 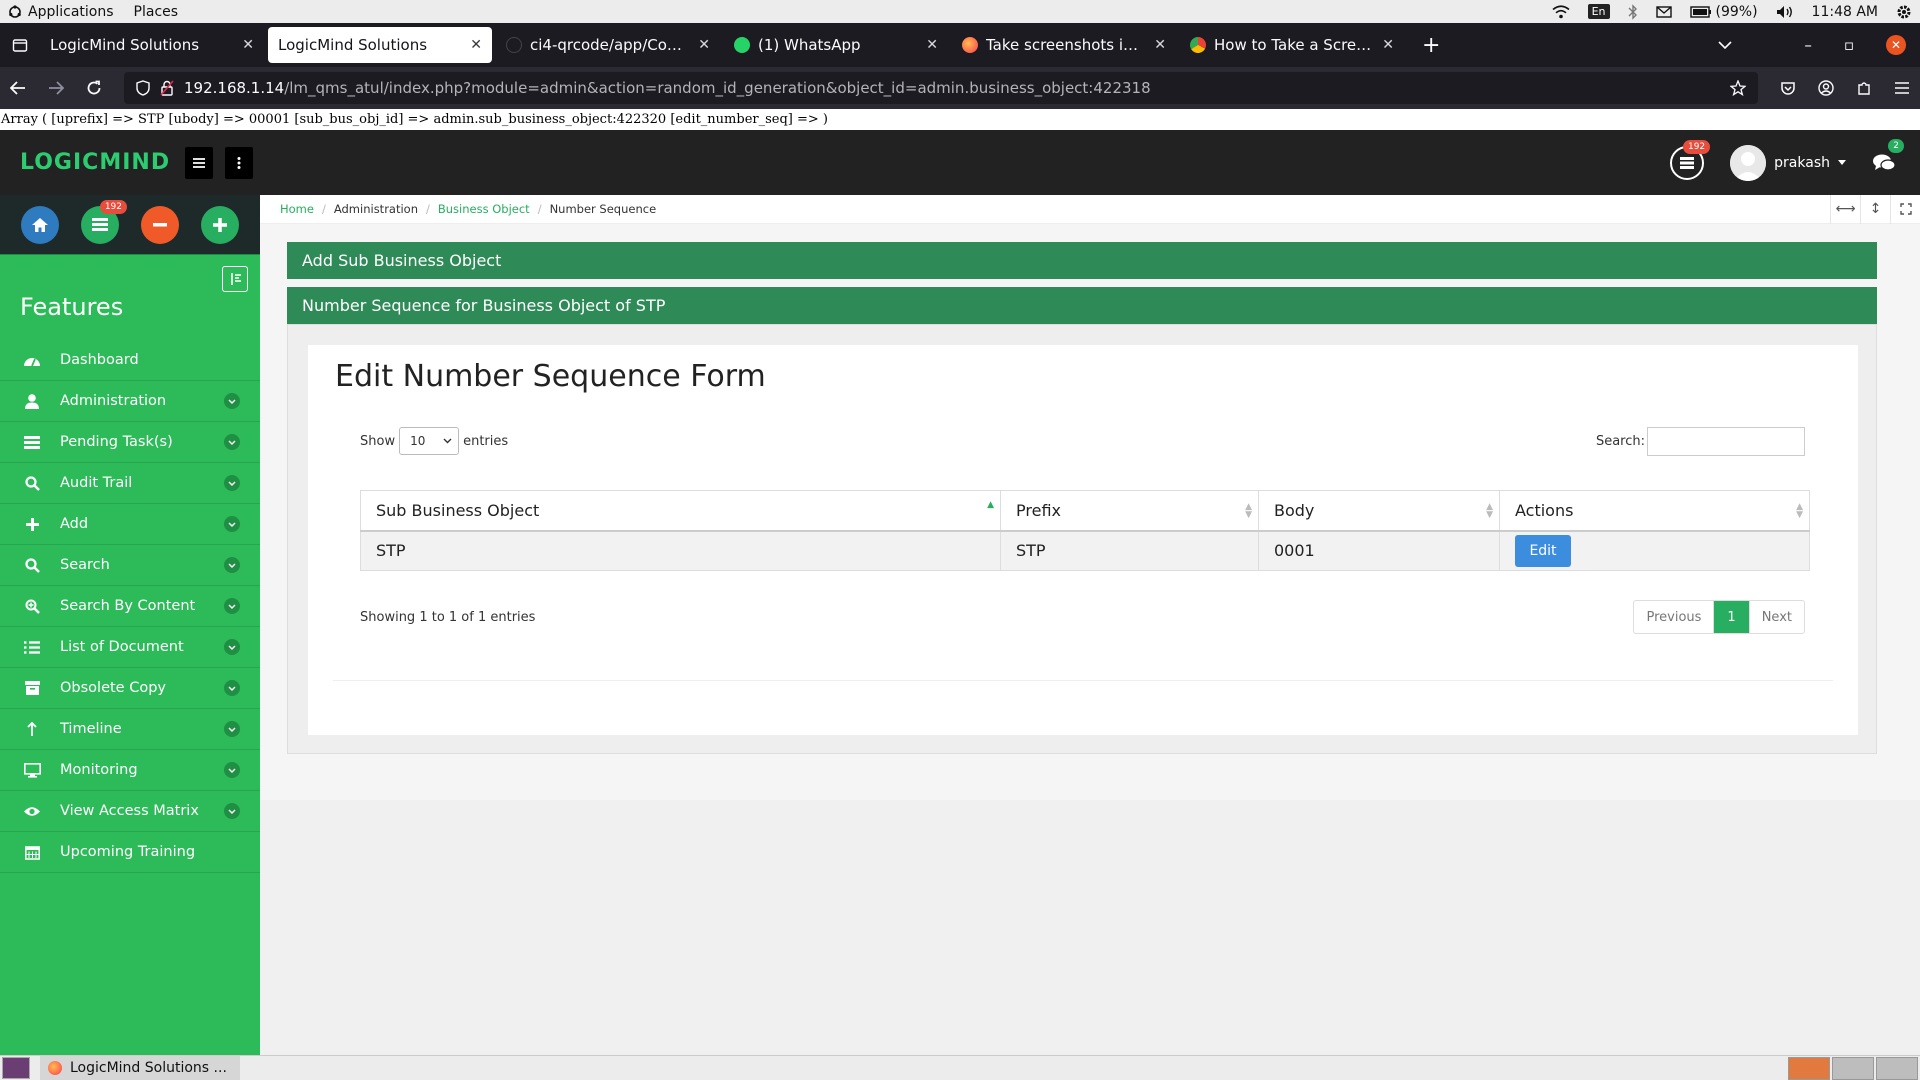 What do you see at coordinates (220, 224) in the screenshot?
I see `plus-button` at bounding box center [220, 224].